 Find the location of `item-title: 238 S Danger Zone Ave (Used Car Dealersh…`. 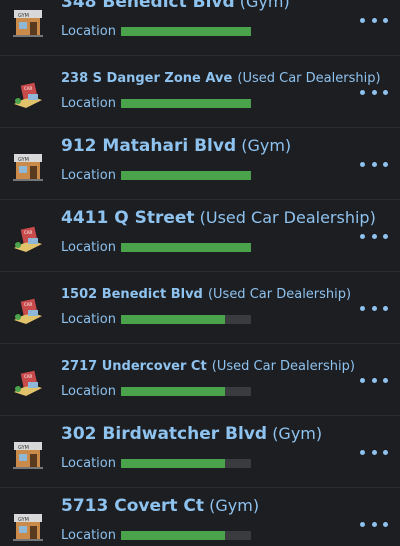

item-title: 238 S Danger Zone Ave (Used Car Dealersh… is located at coordinates (221, 76).